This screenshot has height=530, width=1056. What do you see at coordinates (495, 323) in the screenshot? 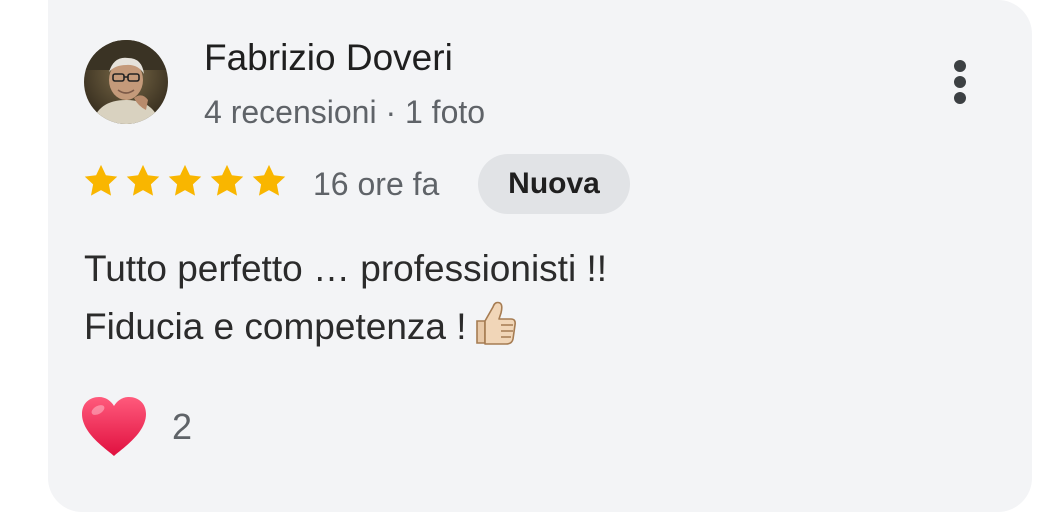
I see `thumbs-up-icon` at bounding box center [495, 323].